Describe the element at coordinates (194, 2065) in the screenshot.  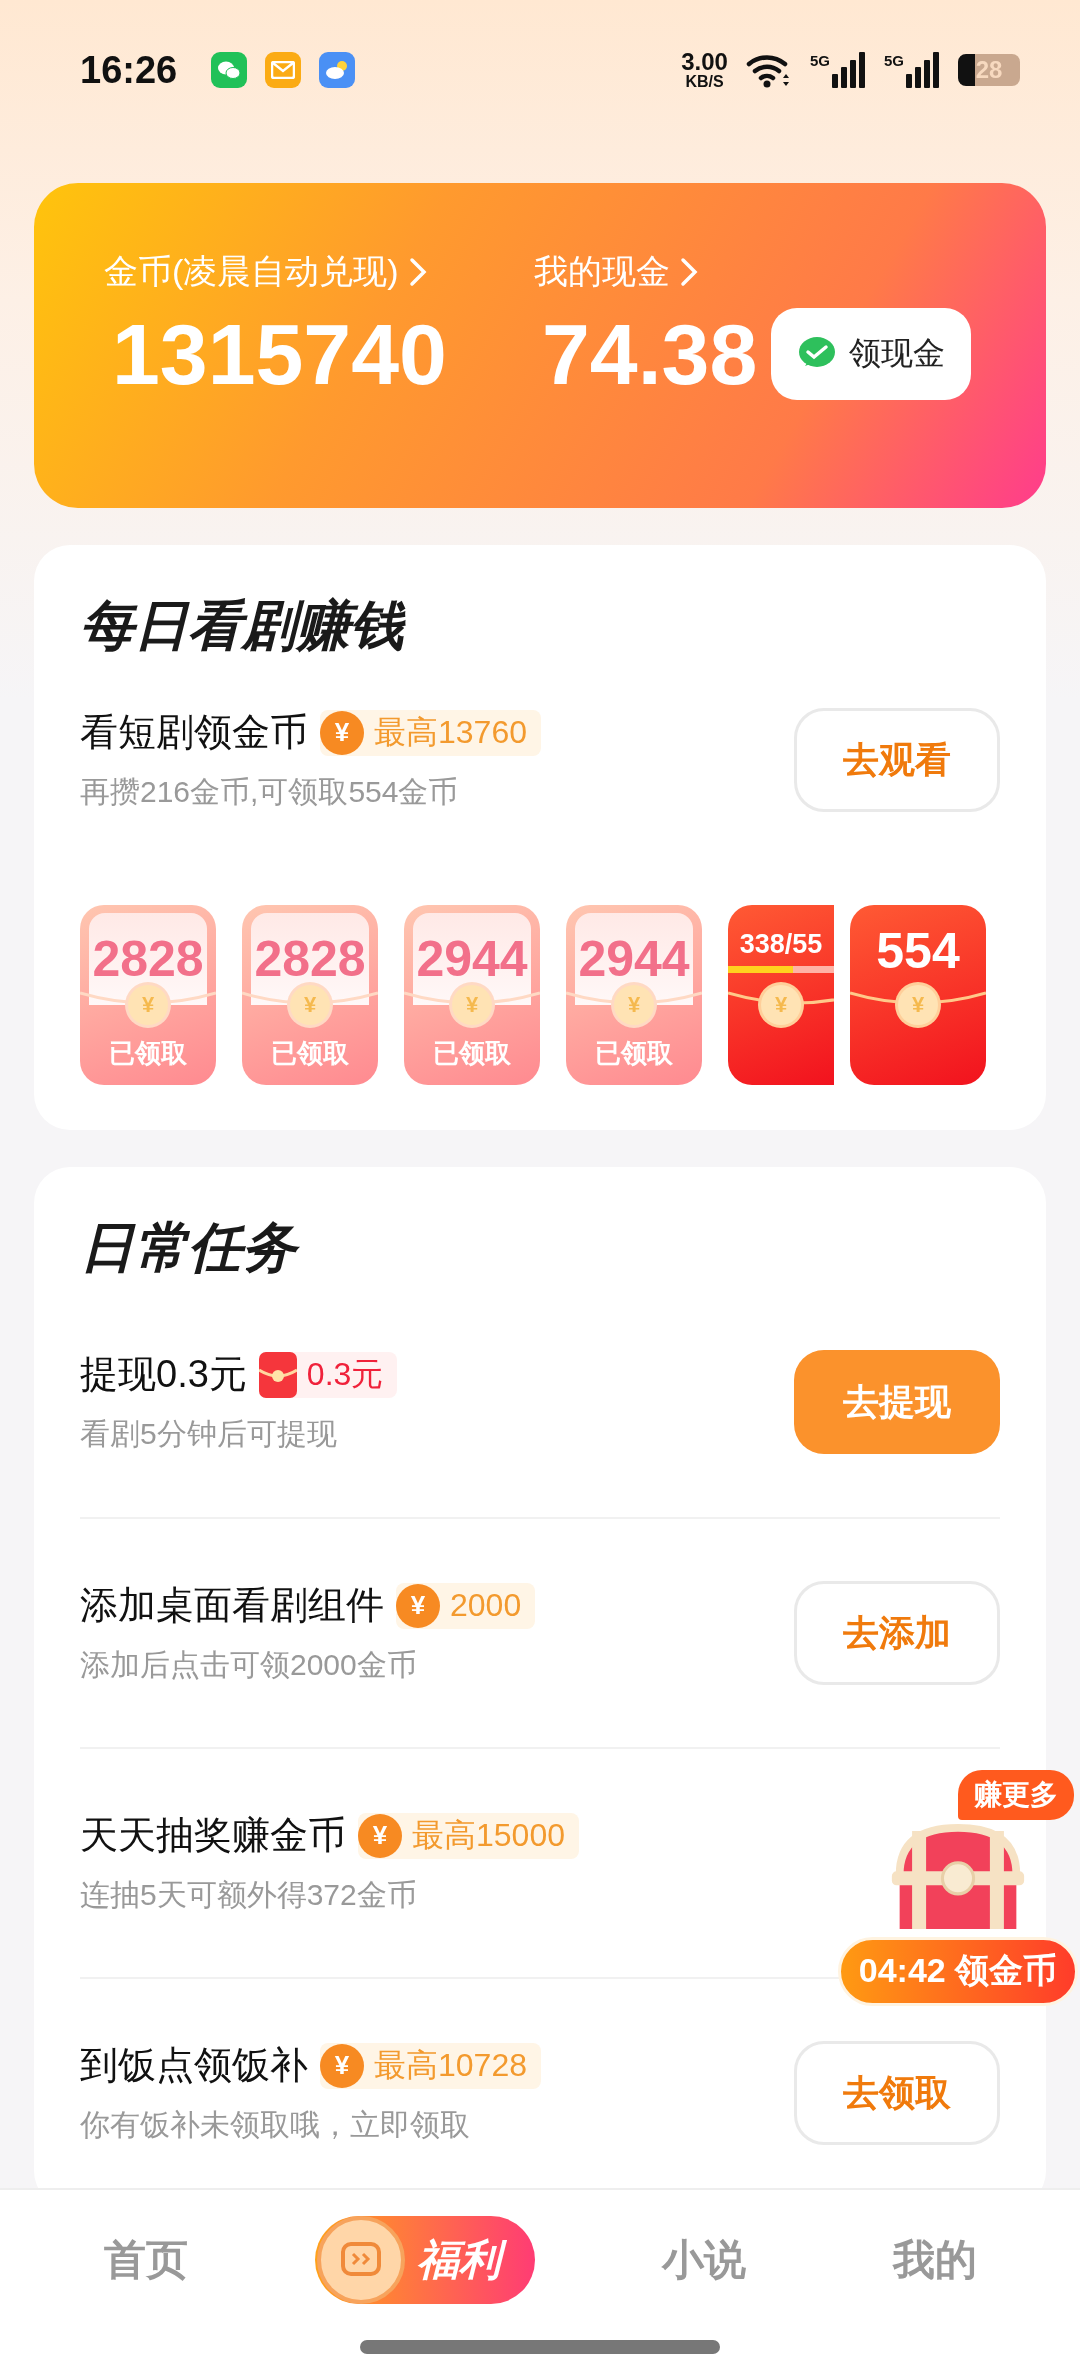
I see `task-title: 到饭点领饭补` at that location.